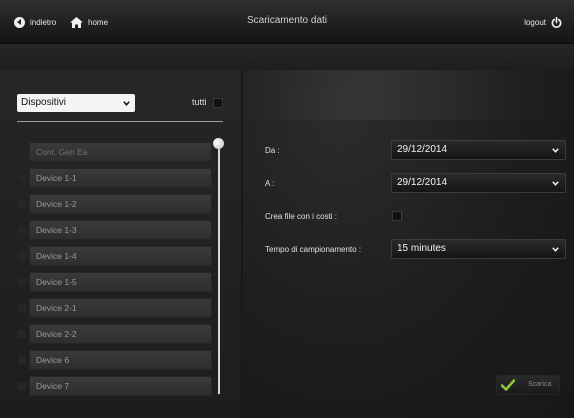  I want to click on device-filter-value: Dispositivi, so click(44, 102).